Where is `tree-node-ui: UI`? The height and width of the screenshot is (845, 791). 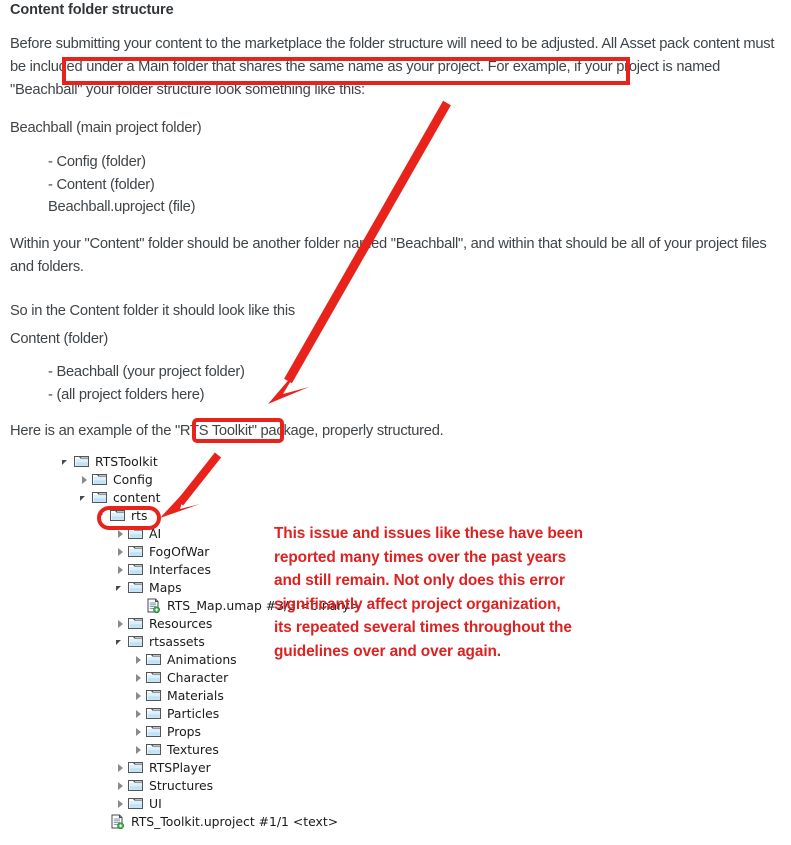
tree-node-ui: UI is located at coordinates (210, 803).